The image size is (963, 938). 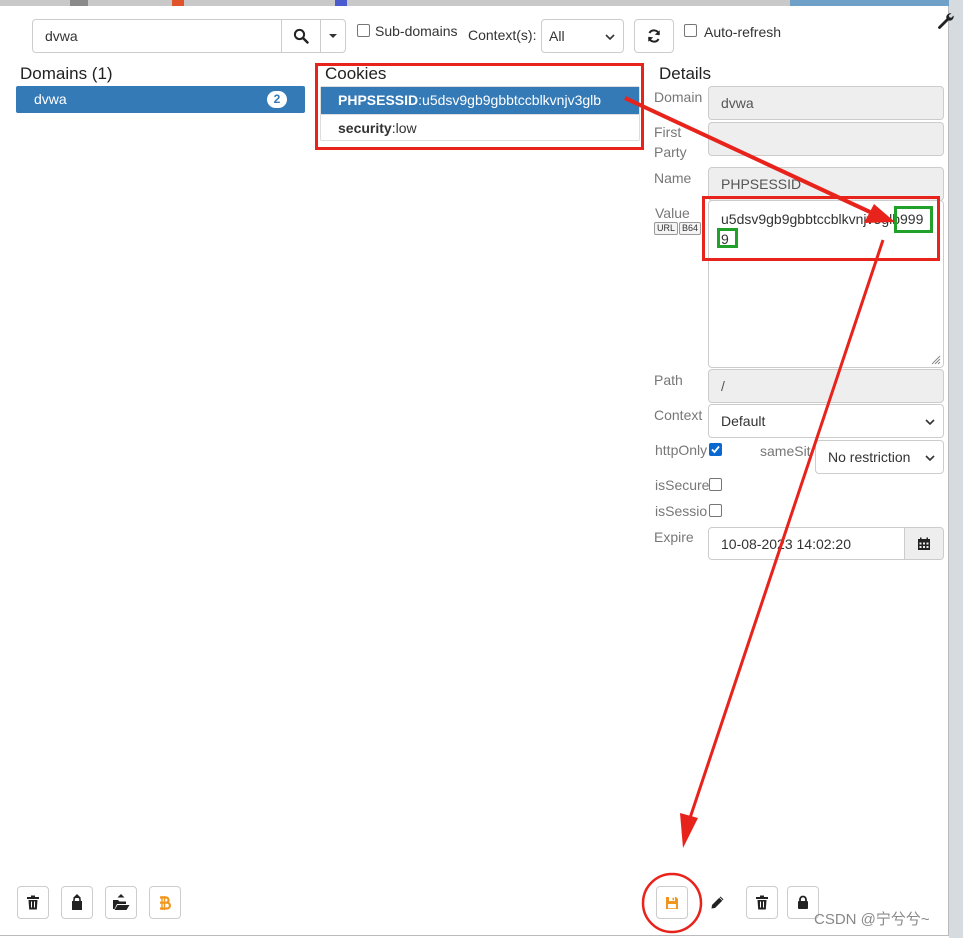 I want to click on samesite-label: sameSit, so click(x=785, y=451).